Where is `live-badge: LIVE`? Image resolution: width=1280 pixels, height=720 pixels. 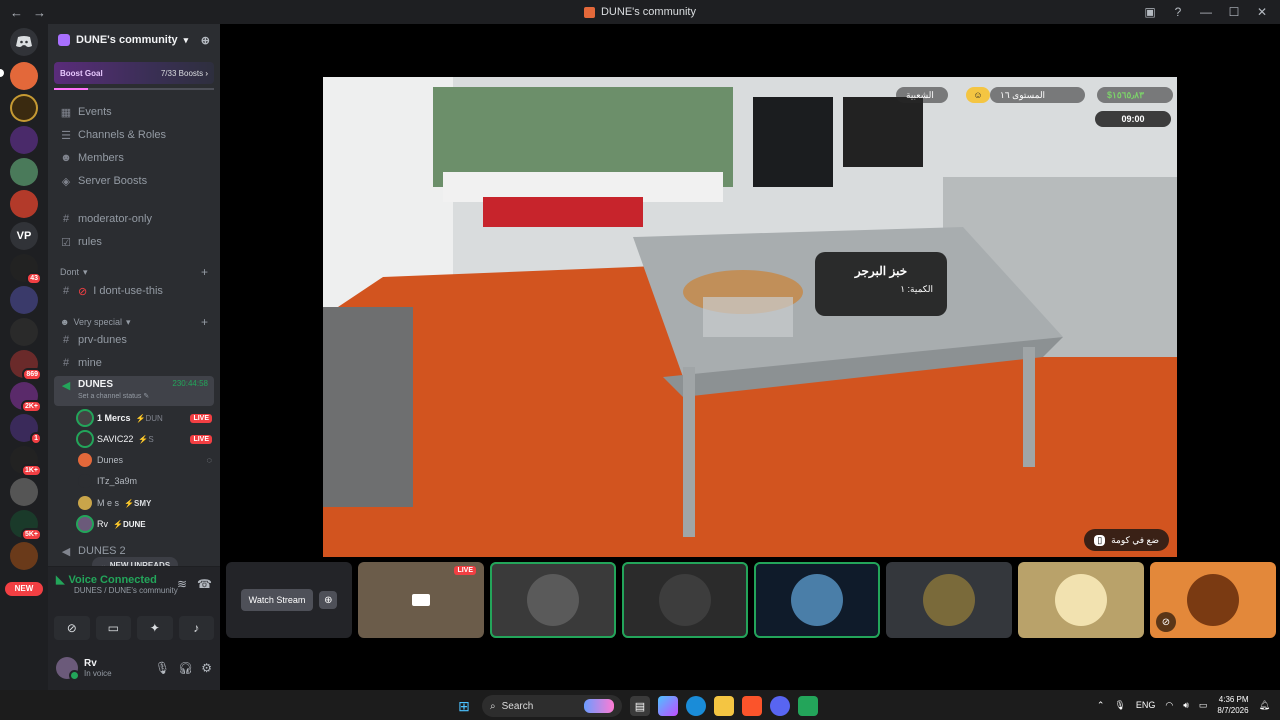 live-badge: LIVE is located at coordinates (465, 570).